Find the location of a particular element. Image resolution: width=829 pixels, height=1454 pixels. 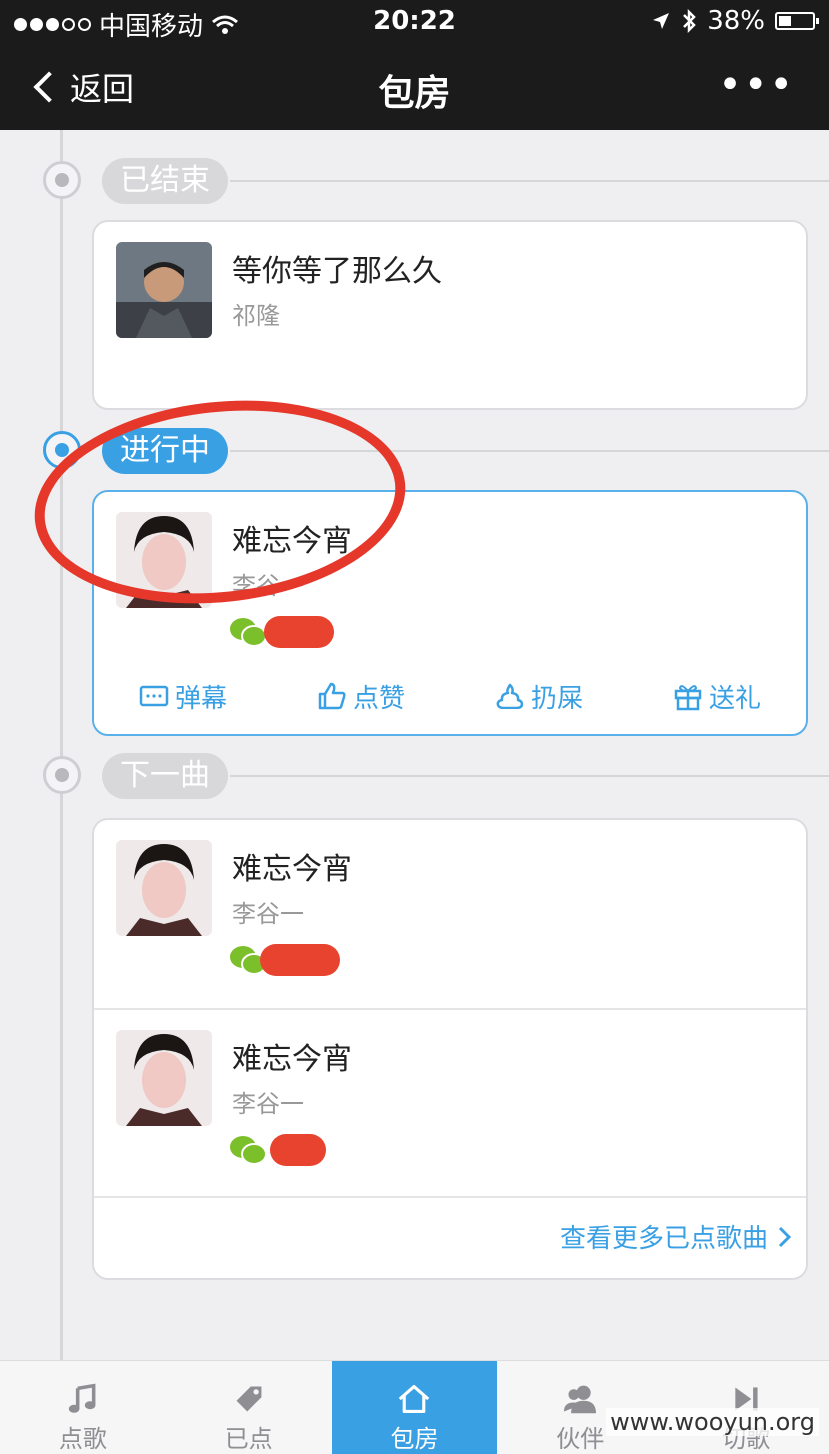

like-button: 点赞 is located at coordinates (361, 696).